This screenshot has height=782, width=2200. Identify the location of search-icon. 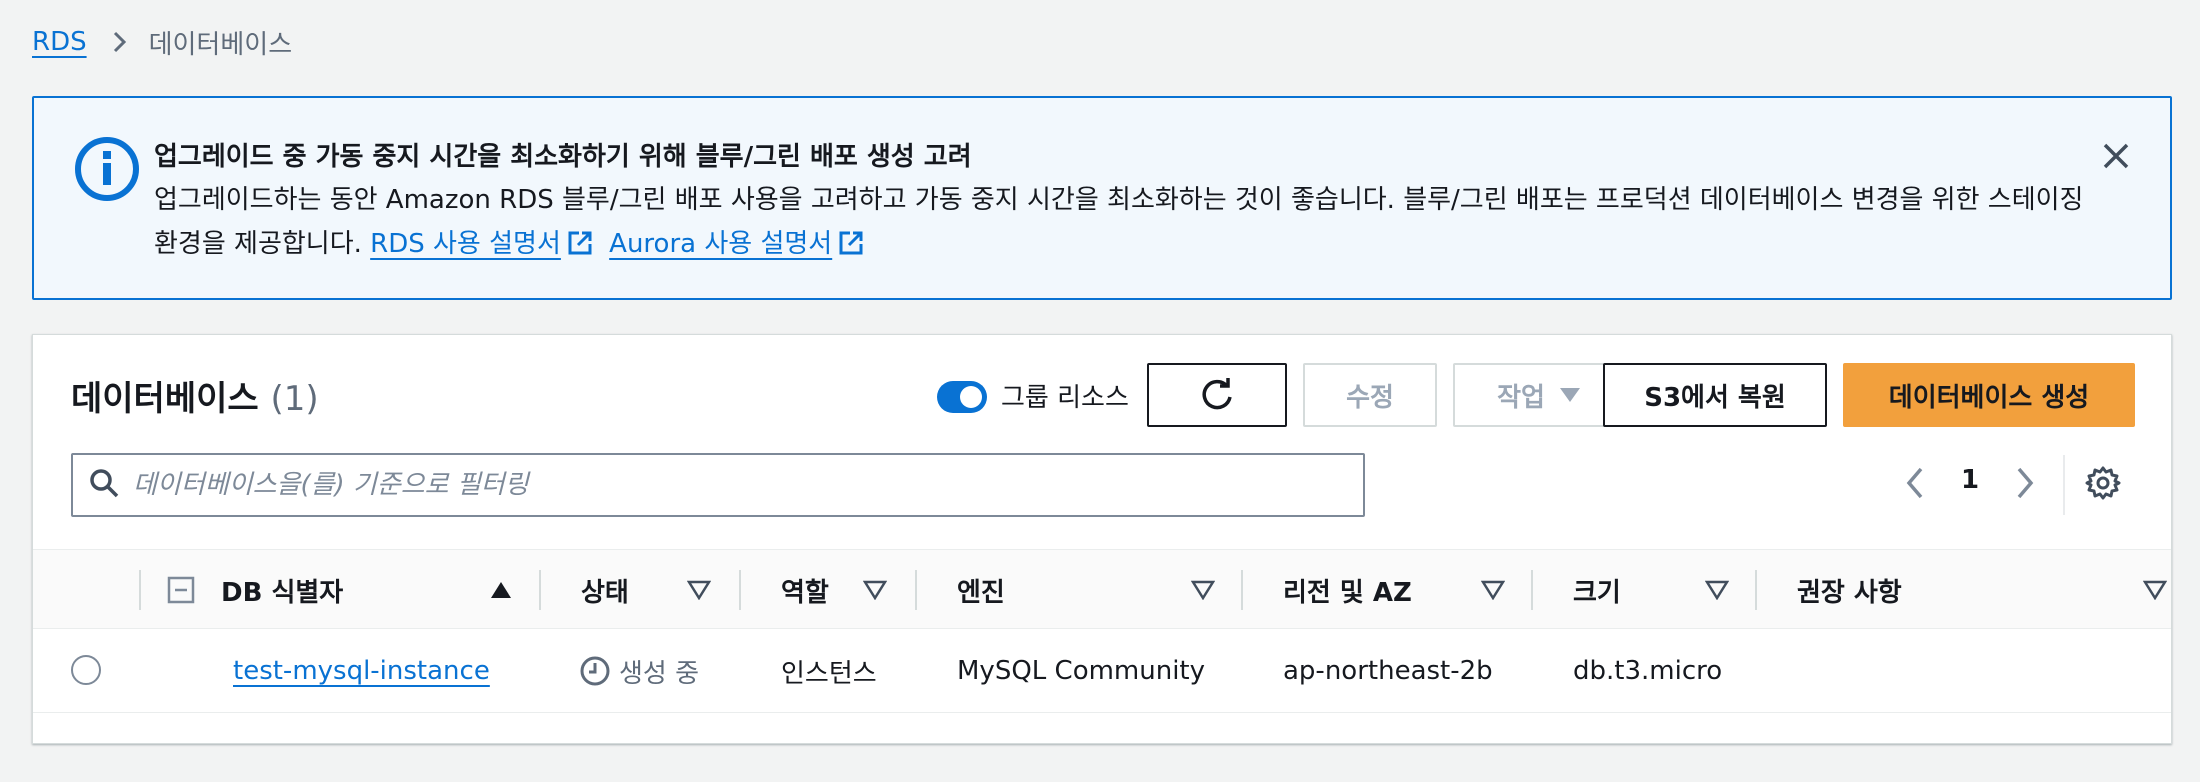
(104, 485).